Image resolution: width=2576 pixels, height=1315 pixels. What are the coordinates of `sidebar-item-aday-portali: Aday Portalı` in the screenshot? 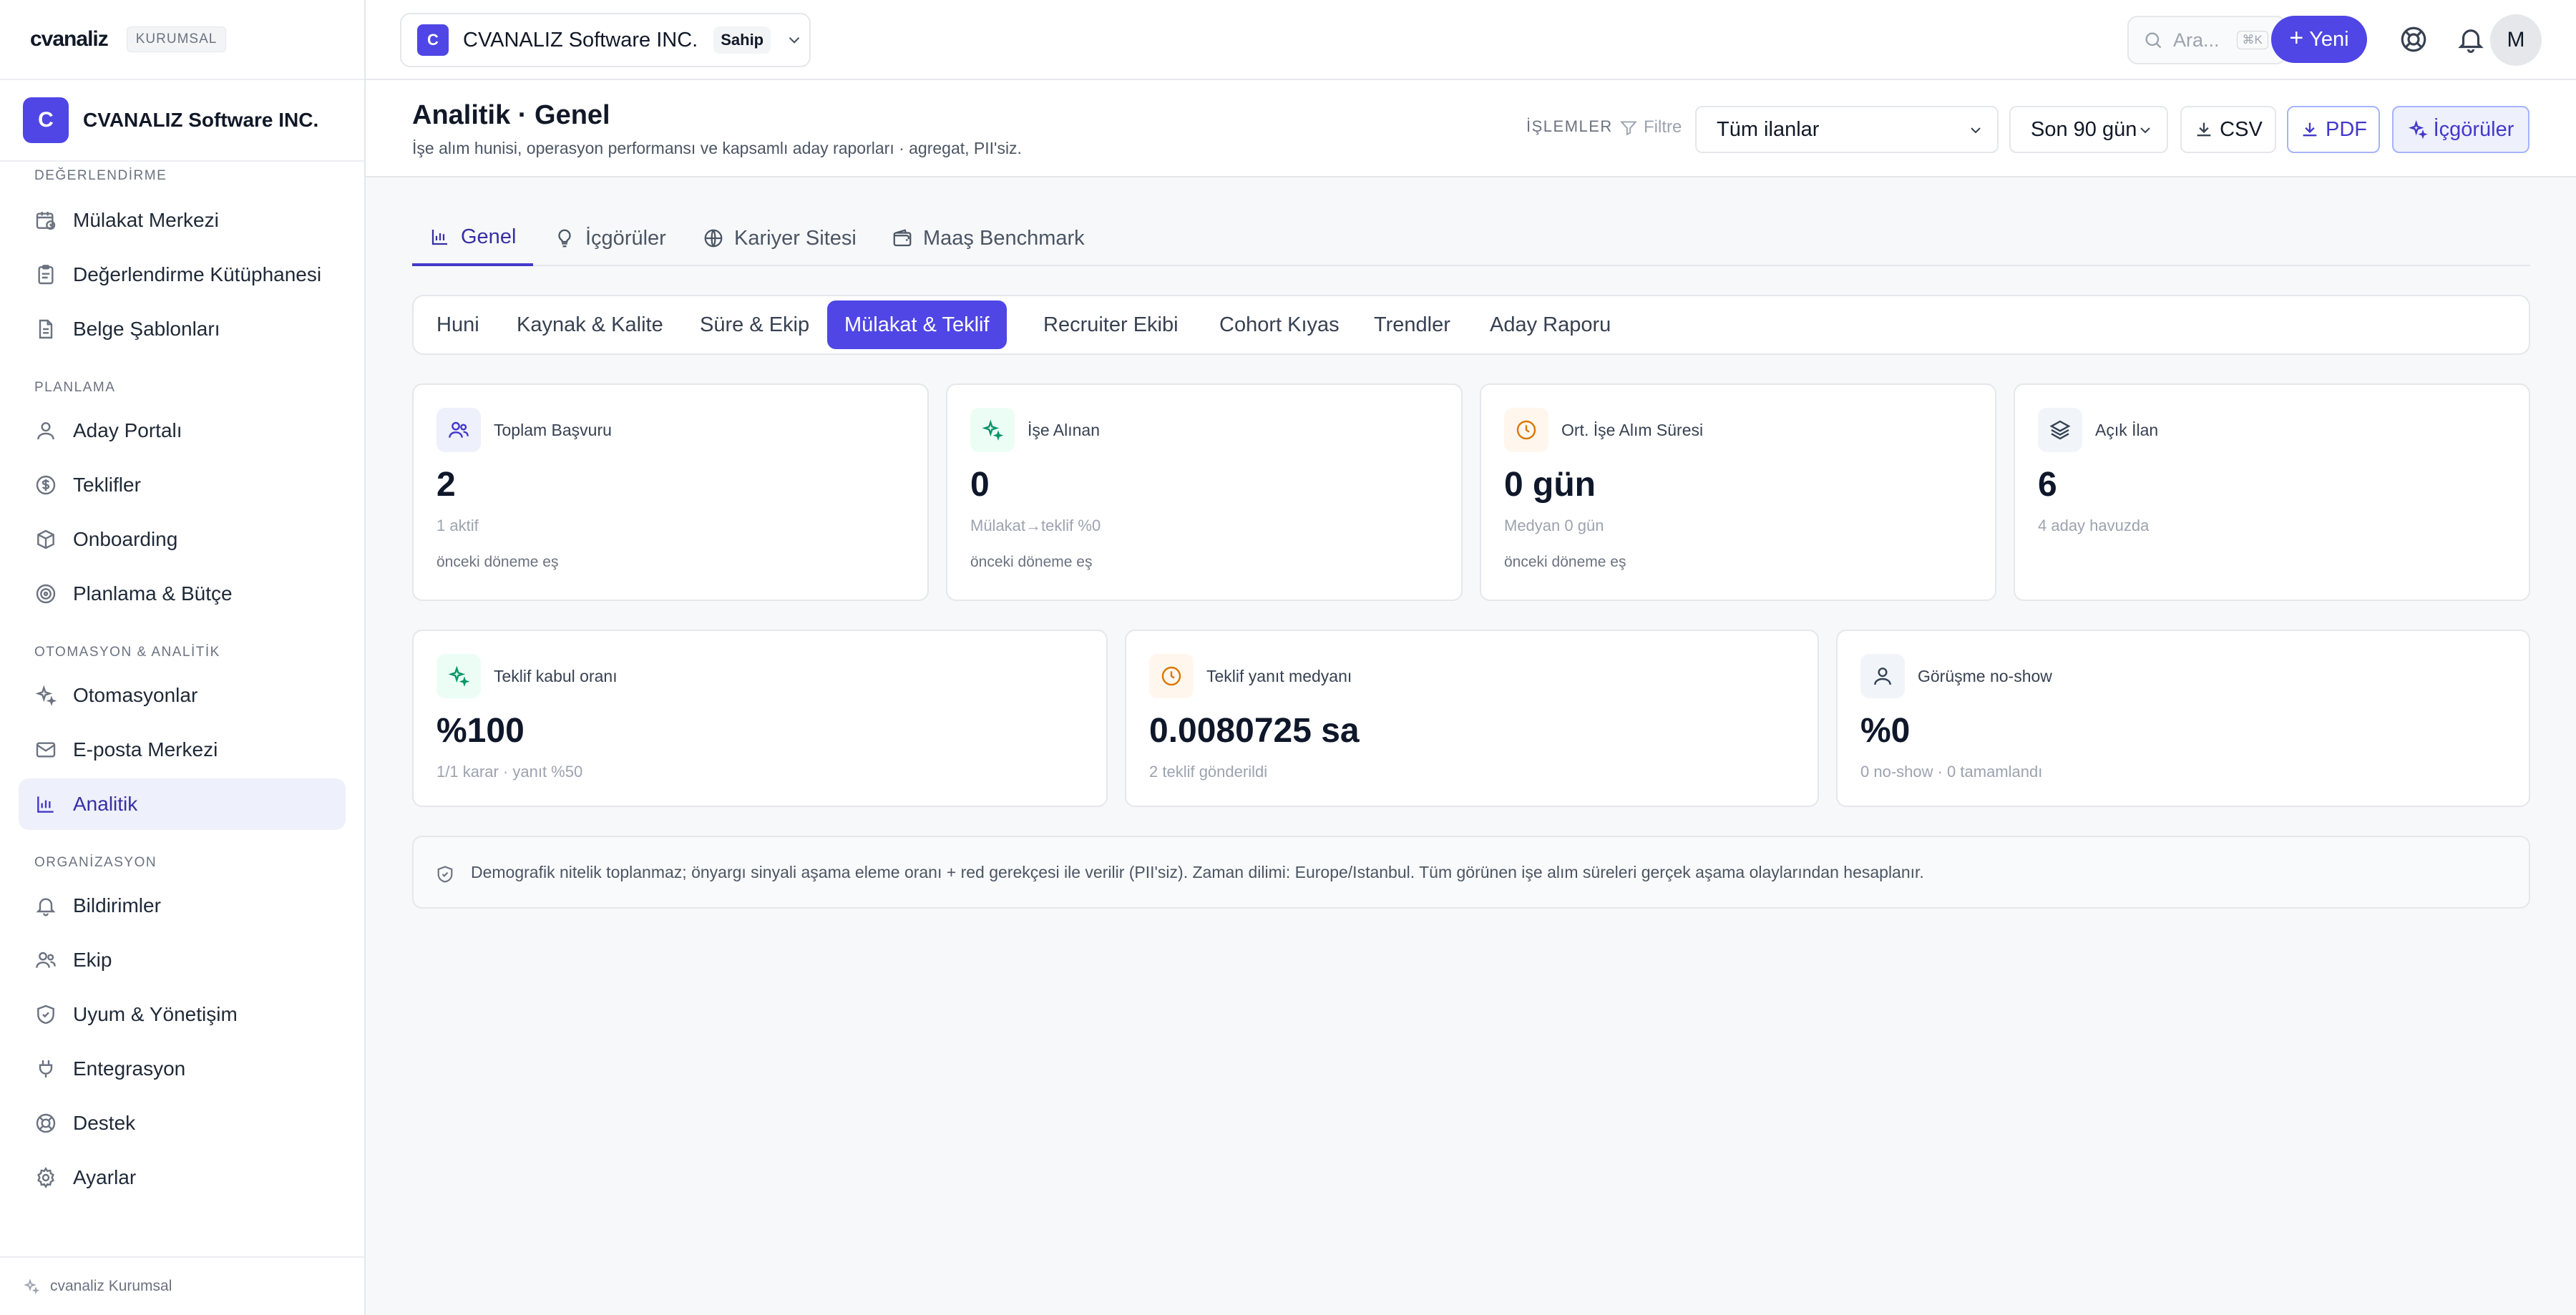 It's located at (182, 431).